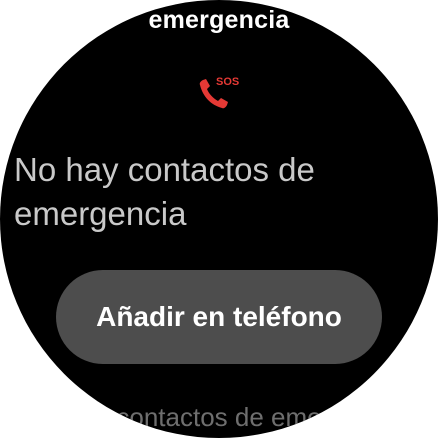  Describe the element at coordinates (164, 191) in the screenshot. I see `no-contacts-message: No hay contactos de emergencia` at that location.